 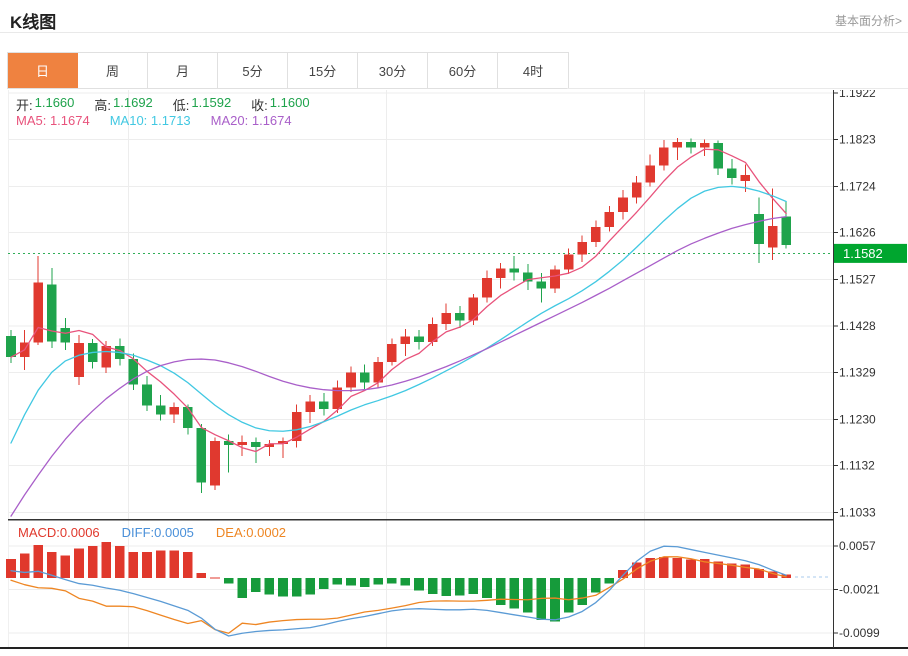 What do you see at coordinates (868, 20) in the screenshot?
I see `fundamental-analysis-link: 基本面分析>` at bounding box center [868, 20].